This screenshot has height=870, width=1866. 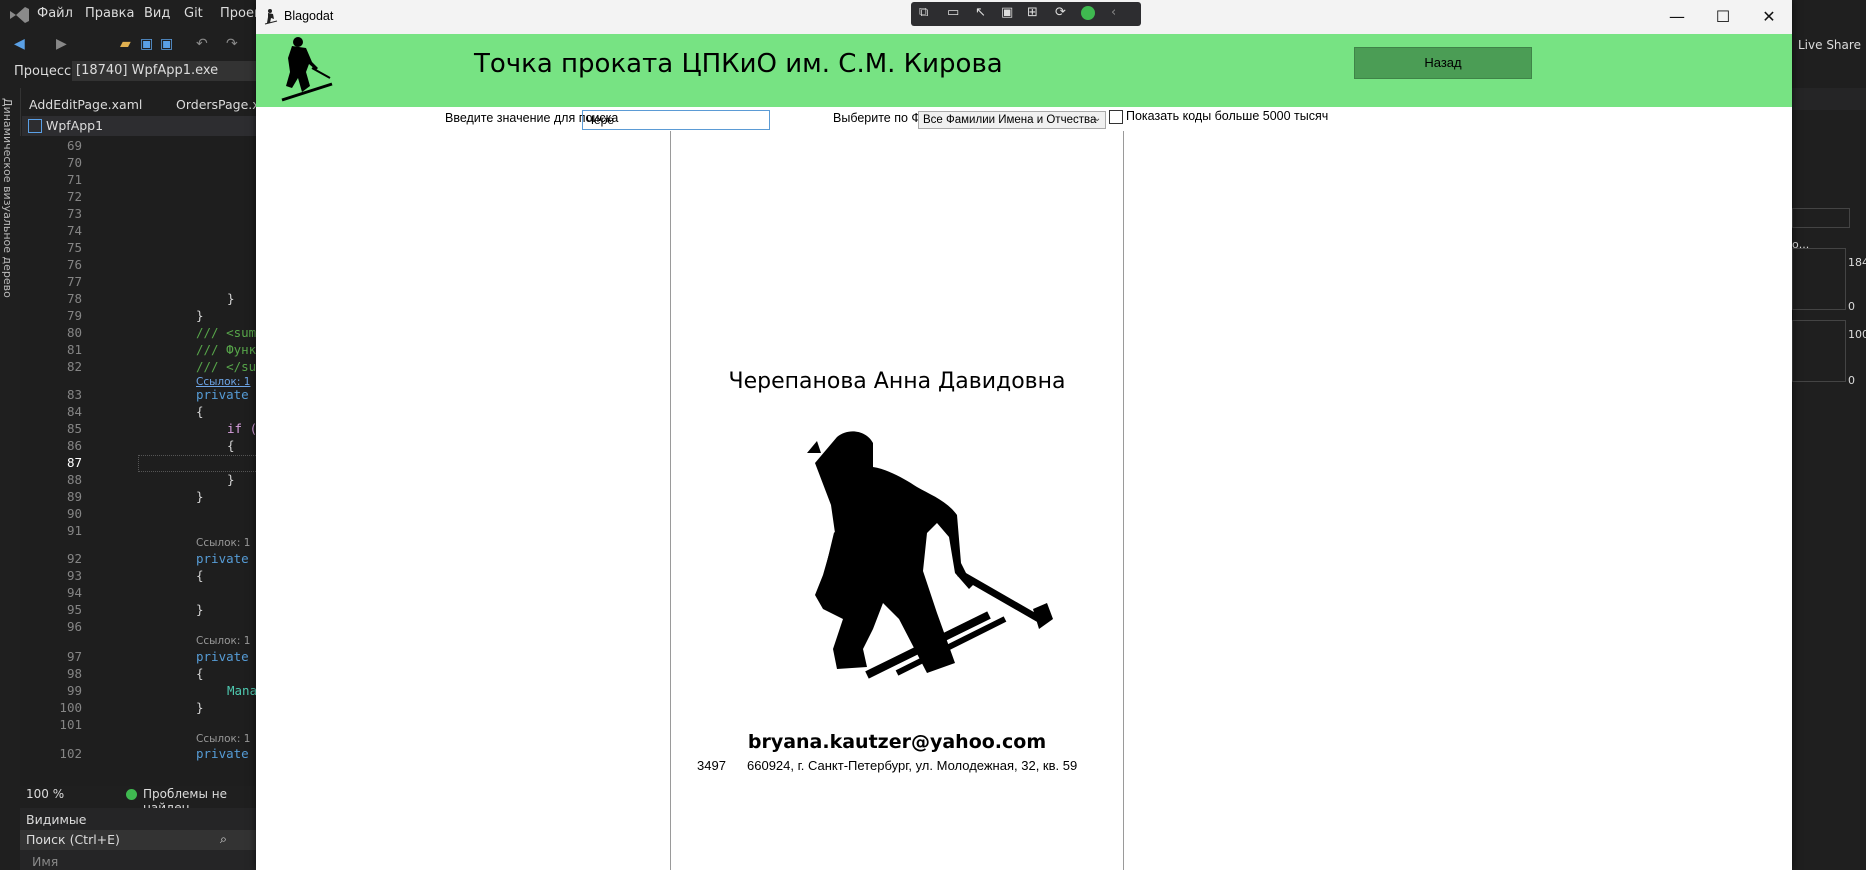 I want to click on minimize-icon: —, so click(x=1677, y=17).